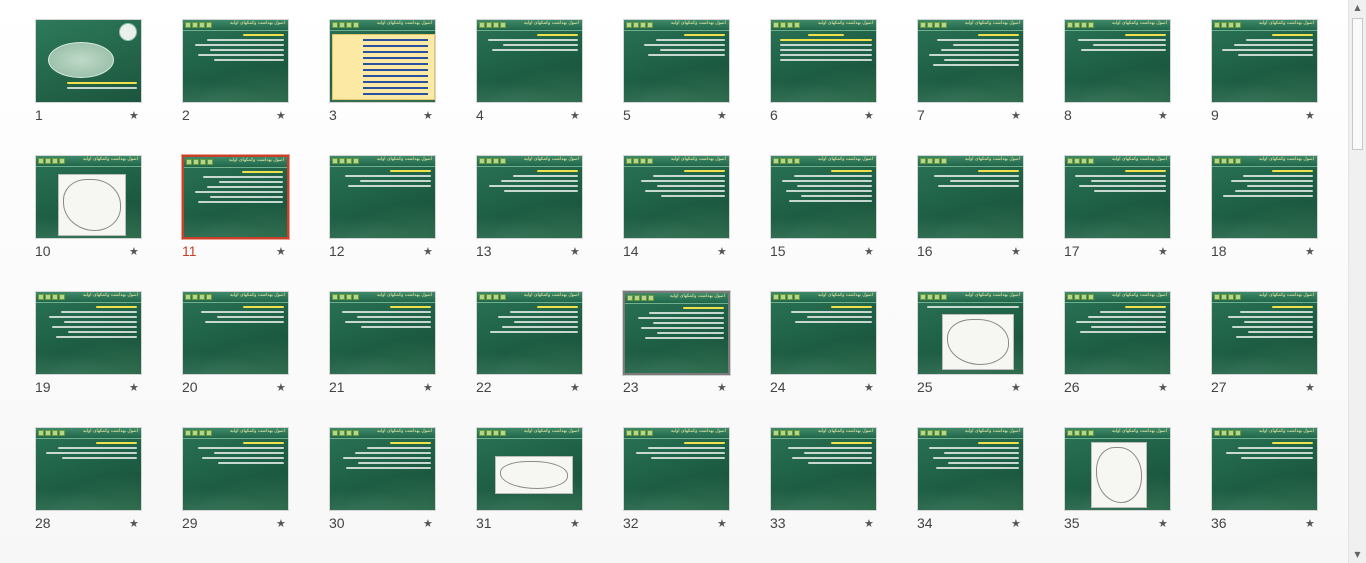 This screenshot has width=1366, height=563. I want to click on slide-thumbnail-24: اصول بهداشت وکمکهای اولیه, so click(823, 333).